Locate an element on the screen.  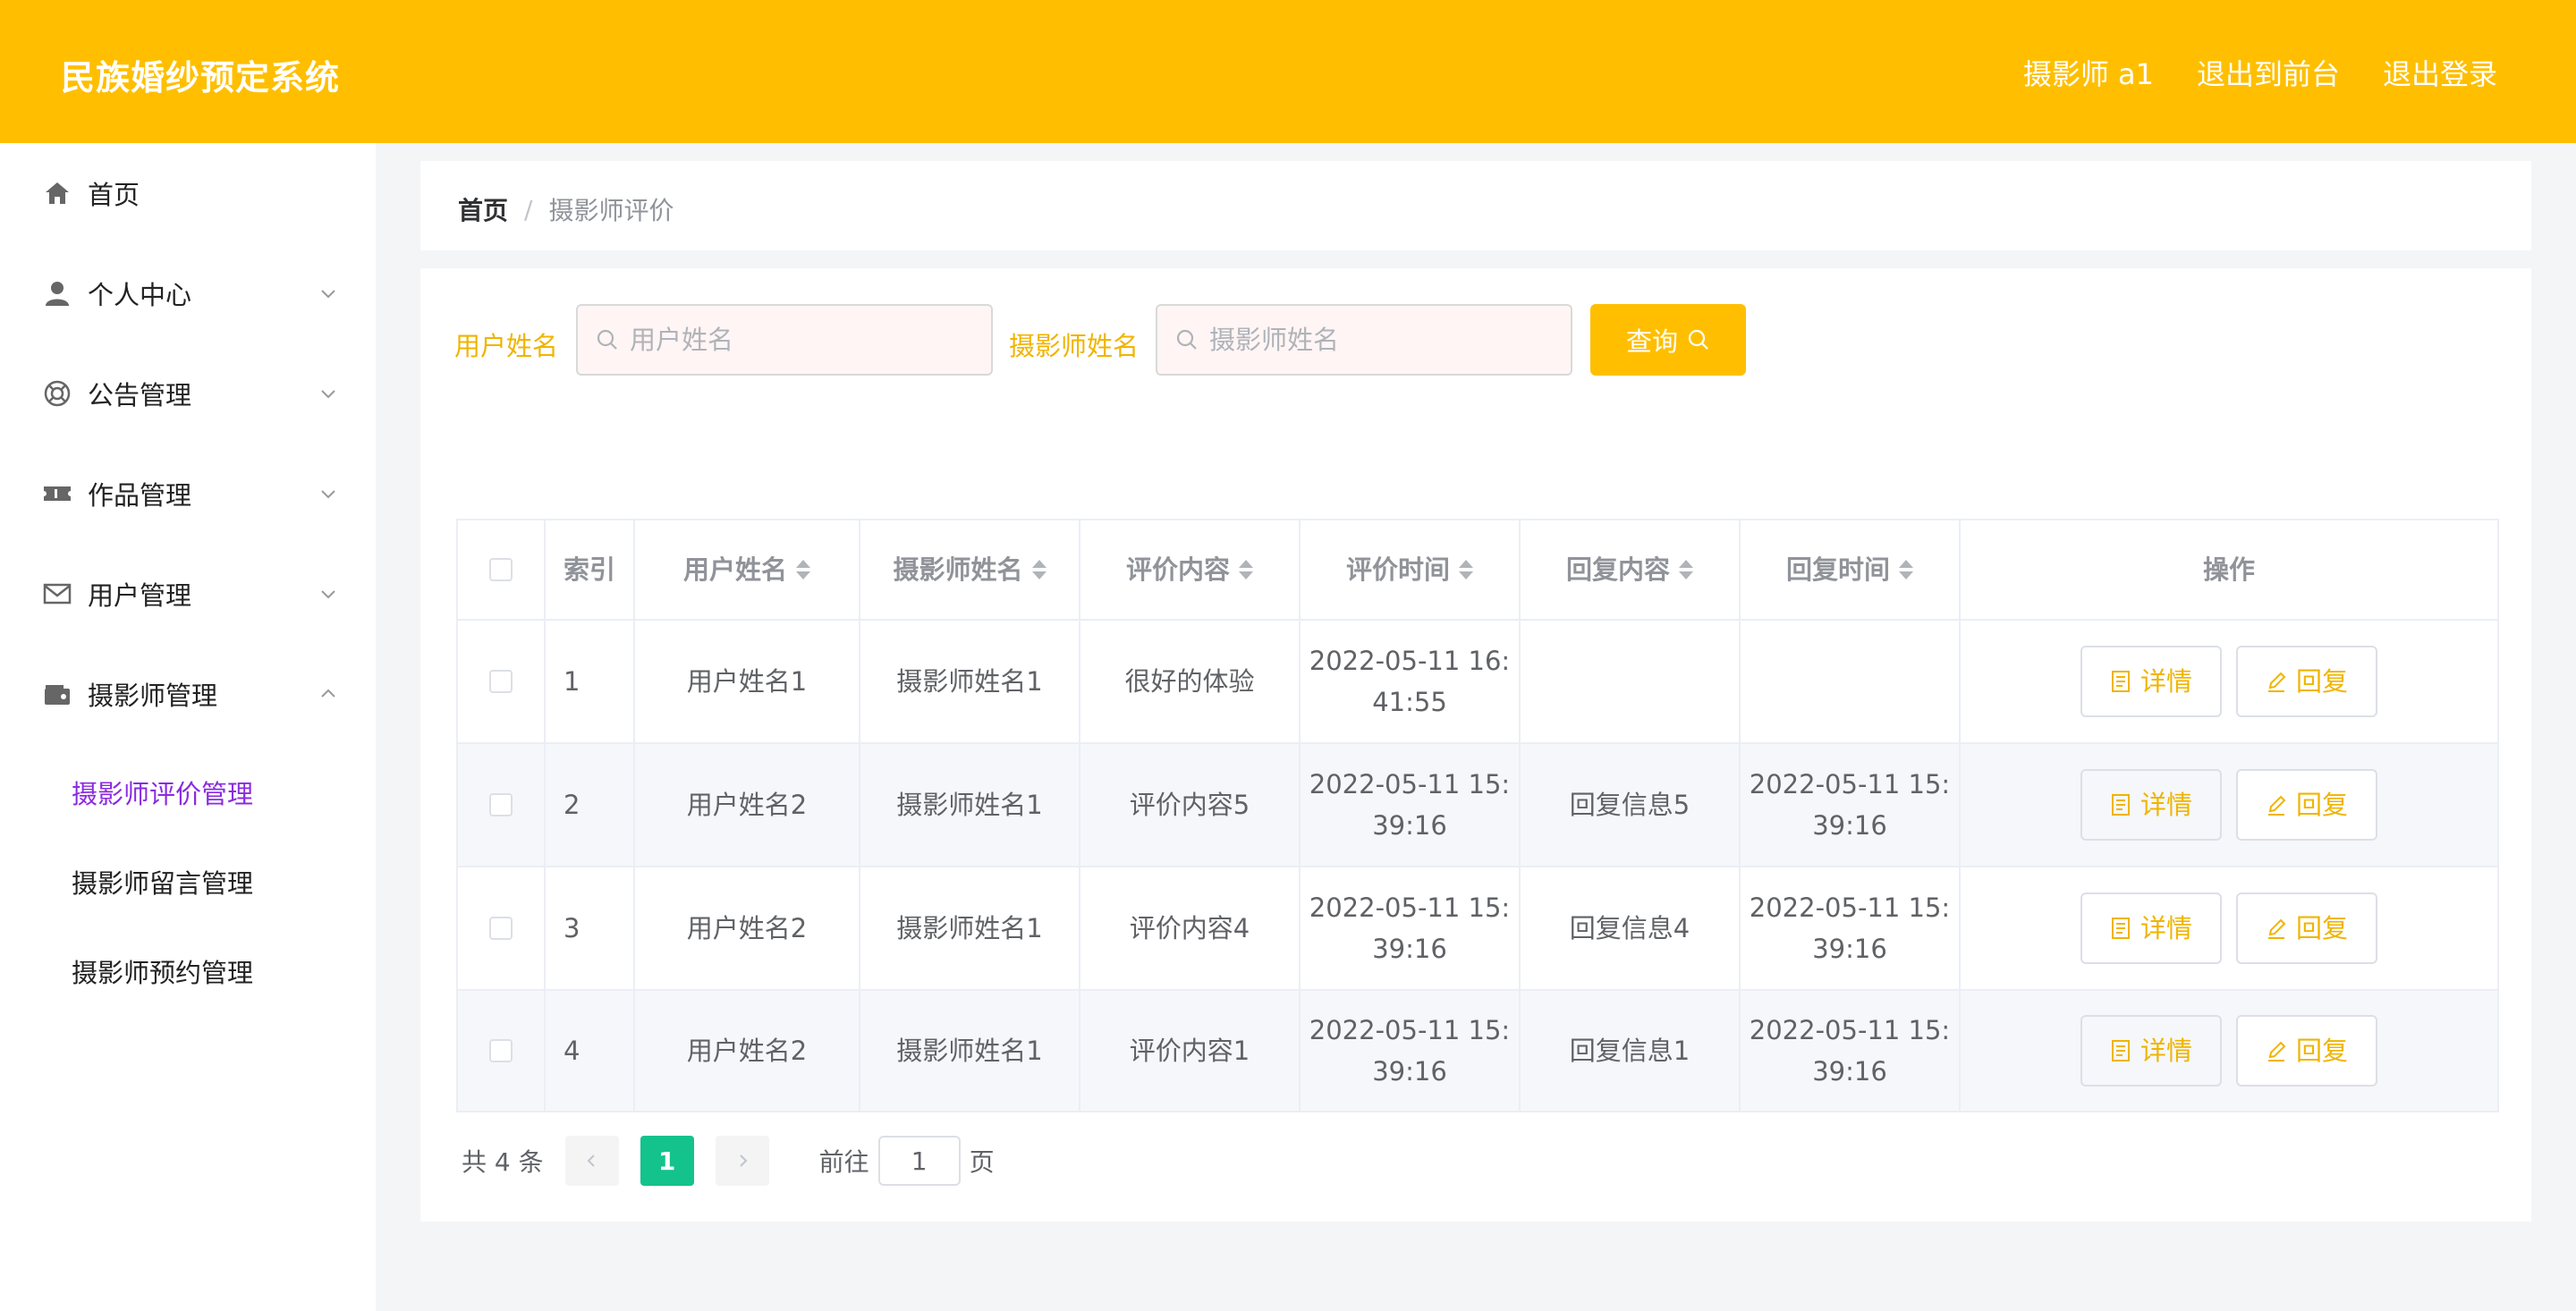
user-name-link: 摄影师 a1 is located at coordinates (2088, 72).